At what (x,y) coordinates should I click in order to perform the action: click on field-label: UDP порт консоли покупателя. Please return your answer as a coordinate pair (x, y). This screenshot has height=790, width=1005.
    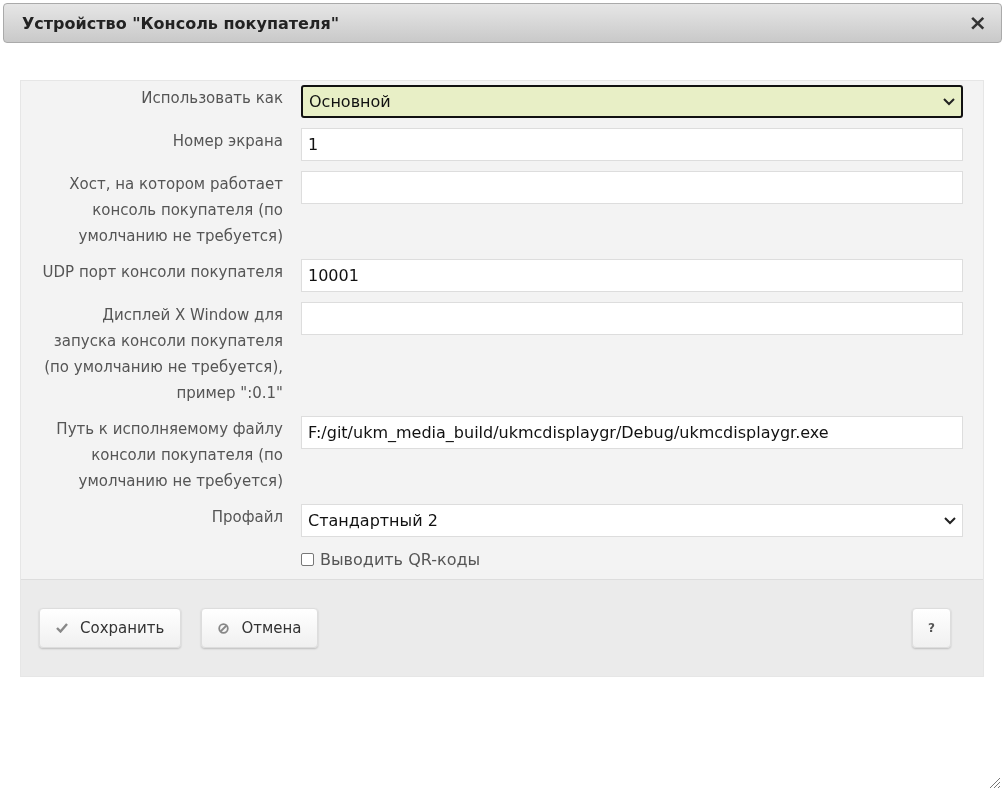
    Looking at the image, I should click on (162, 272).